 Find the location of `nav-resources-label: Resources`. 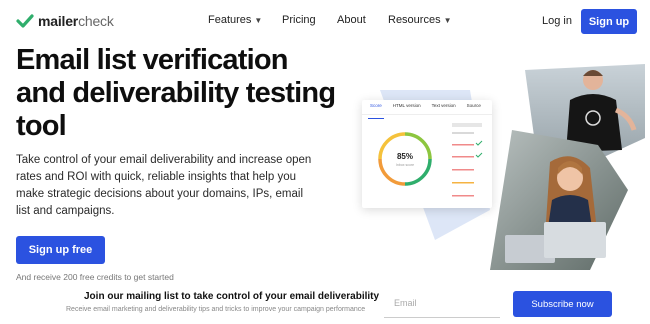

nav-resources-label: Resources is located at coordinates (414, 20).